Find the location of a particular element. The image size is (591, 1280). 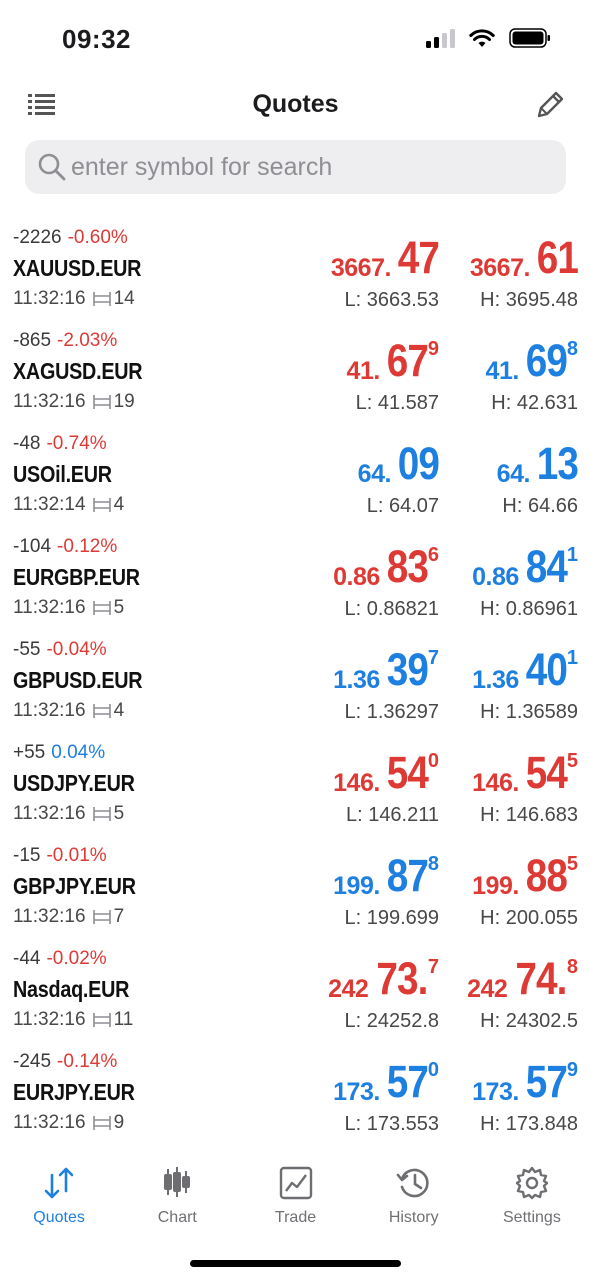

day-high: H: 146.683 is located at coordinates (529, 815).